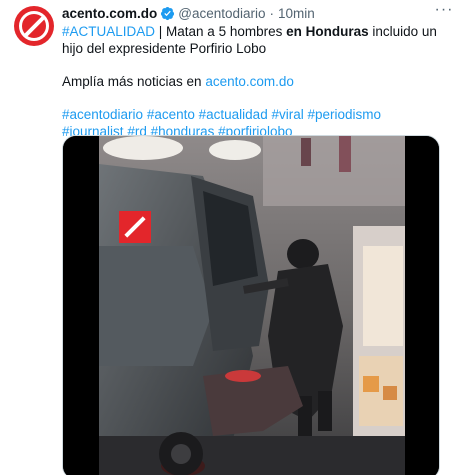 The height and width of the screenshot is (475, 467). I want to click on hashtag: #actualidad, so click(233, 114).